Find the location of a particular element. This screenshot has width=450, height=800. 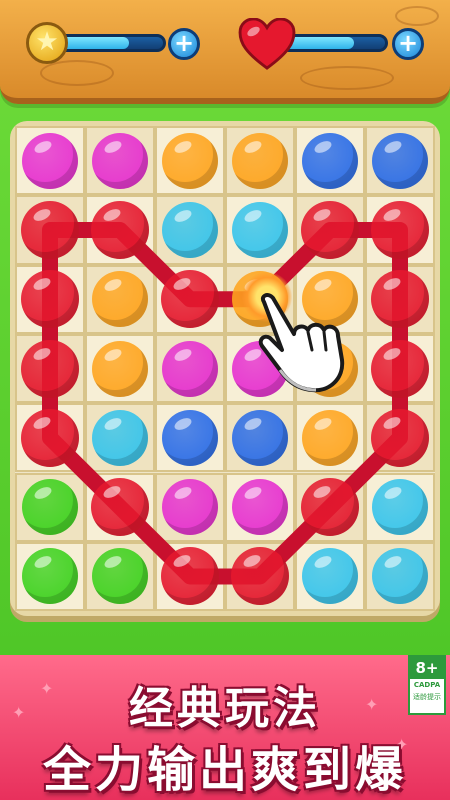

age-rating-badge: 8+ CADPA 适龄提示 is located at coordinates (427, 685).